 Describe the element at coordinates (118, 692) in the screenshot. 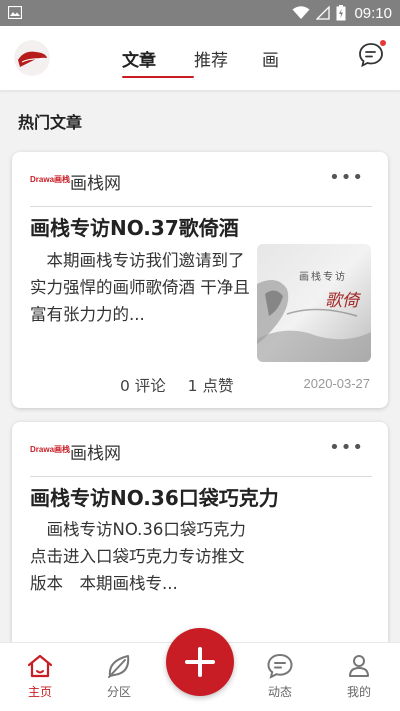

I see `nav-category-label: 分区` at that location.